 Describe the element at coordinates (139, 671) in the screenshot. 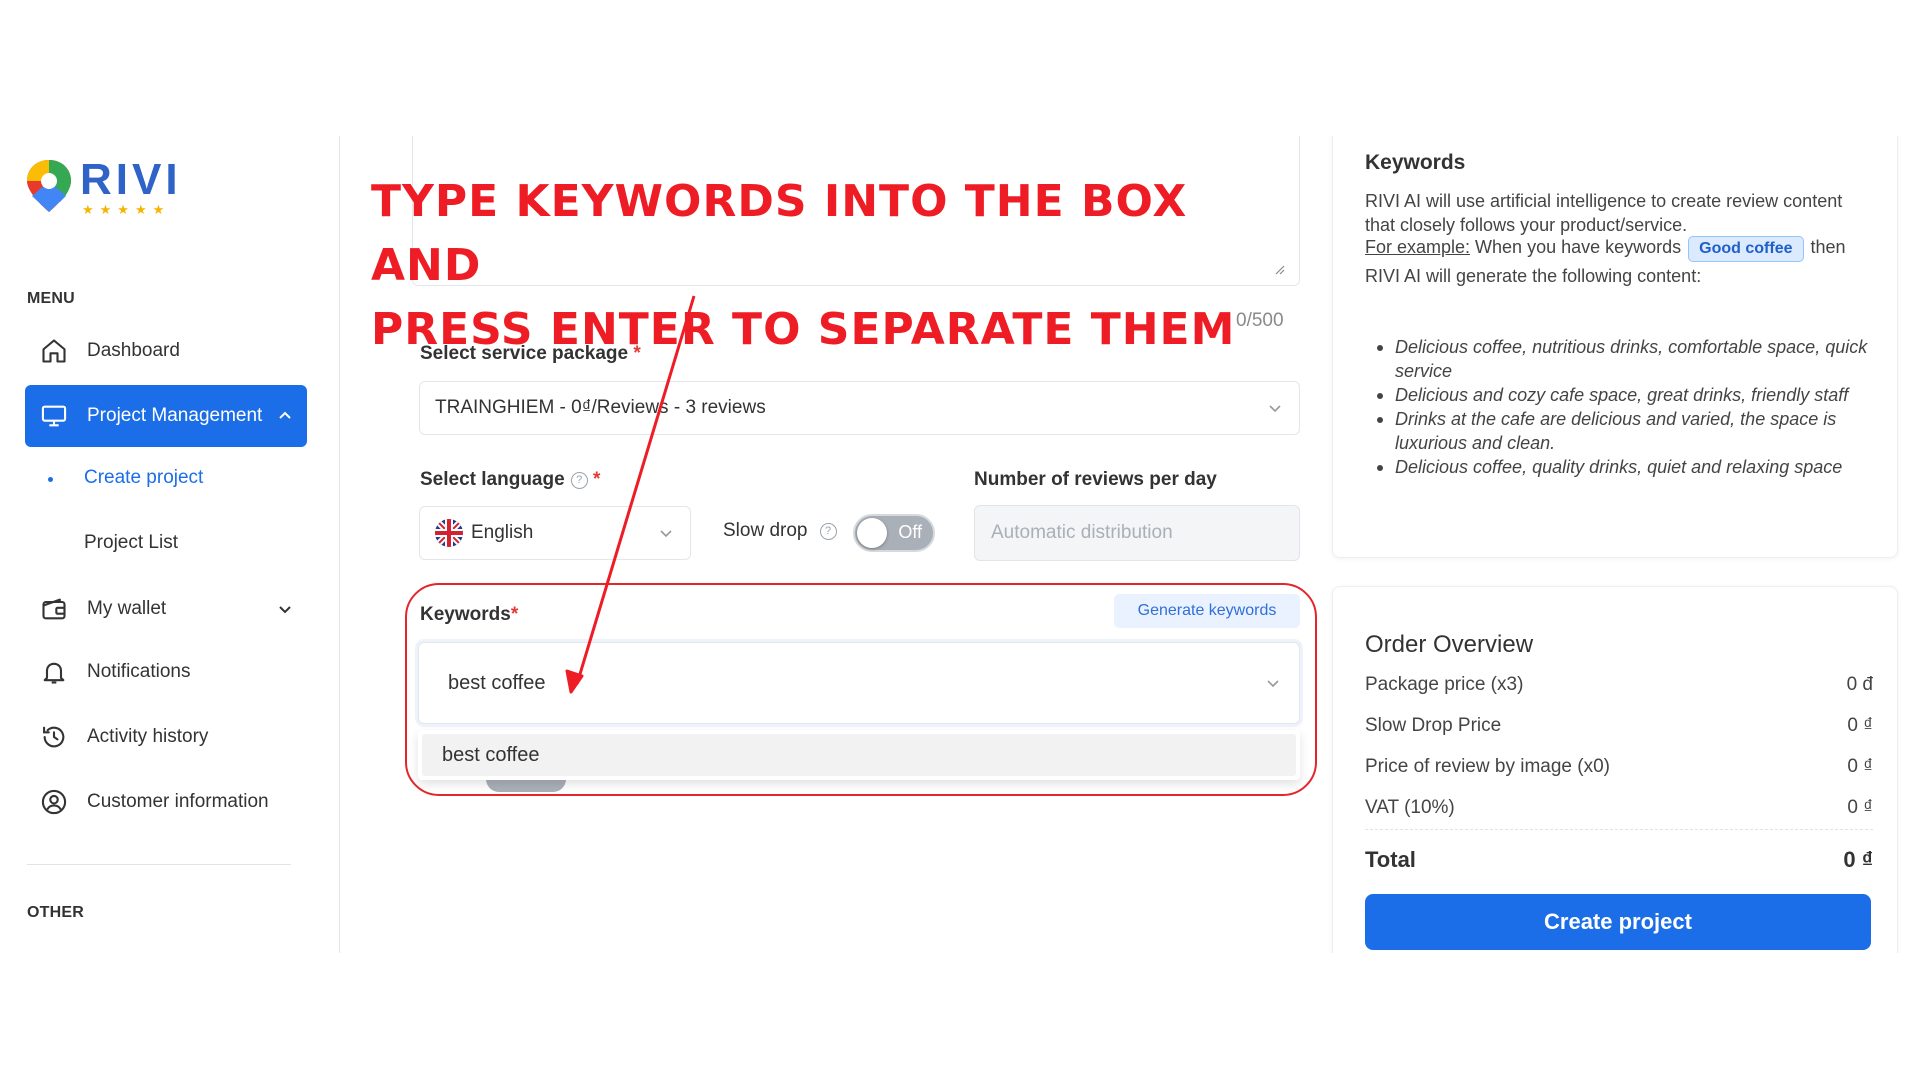

I see `sidebar-item-label: Notifications` at that location.